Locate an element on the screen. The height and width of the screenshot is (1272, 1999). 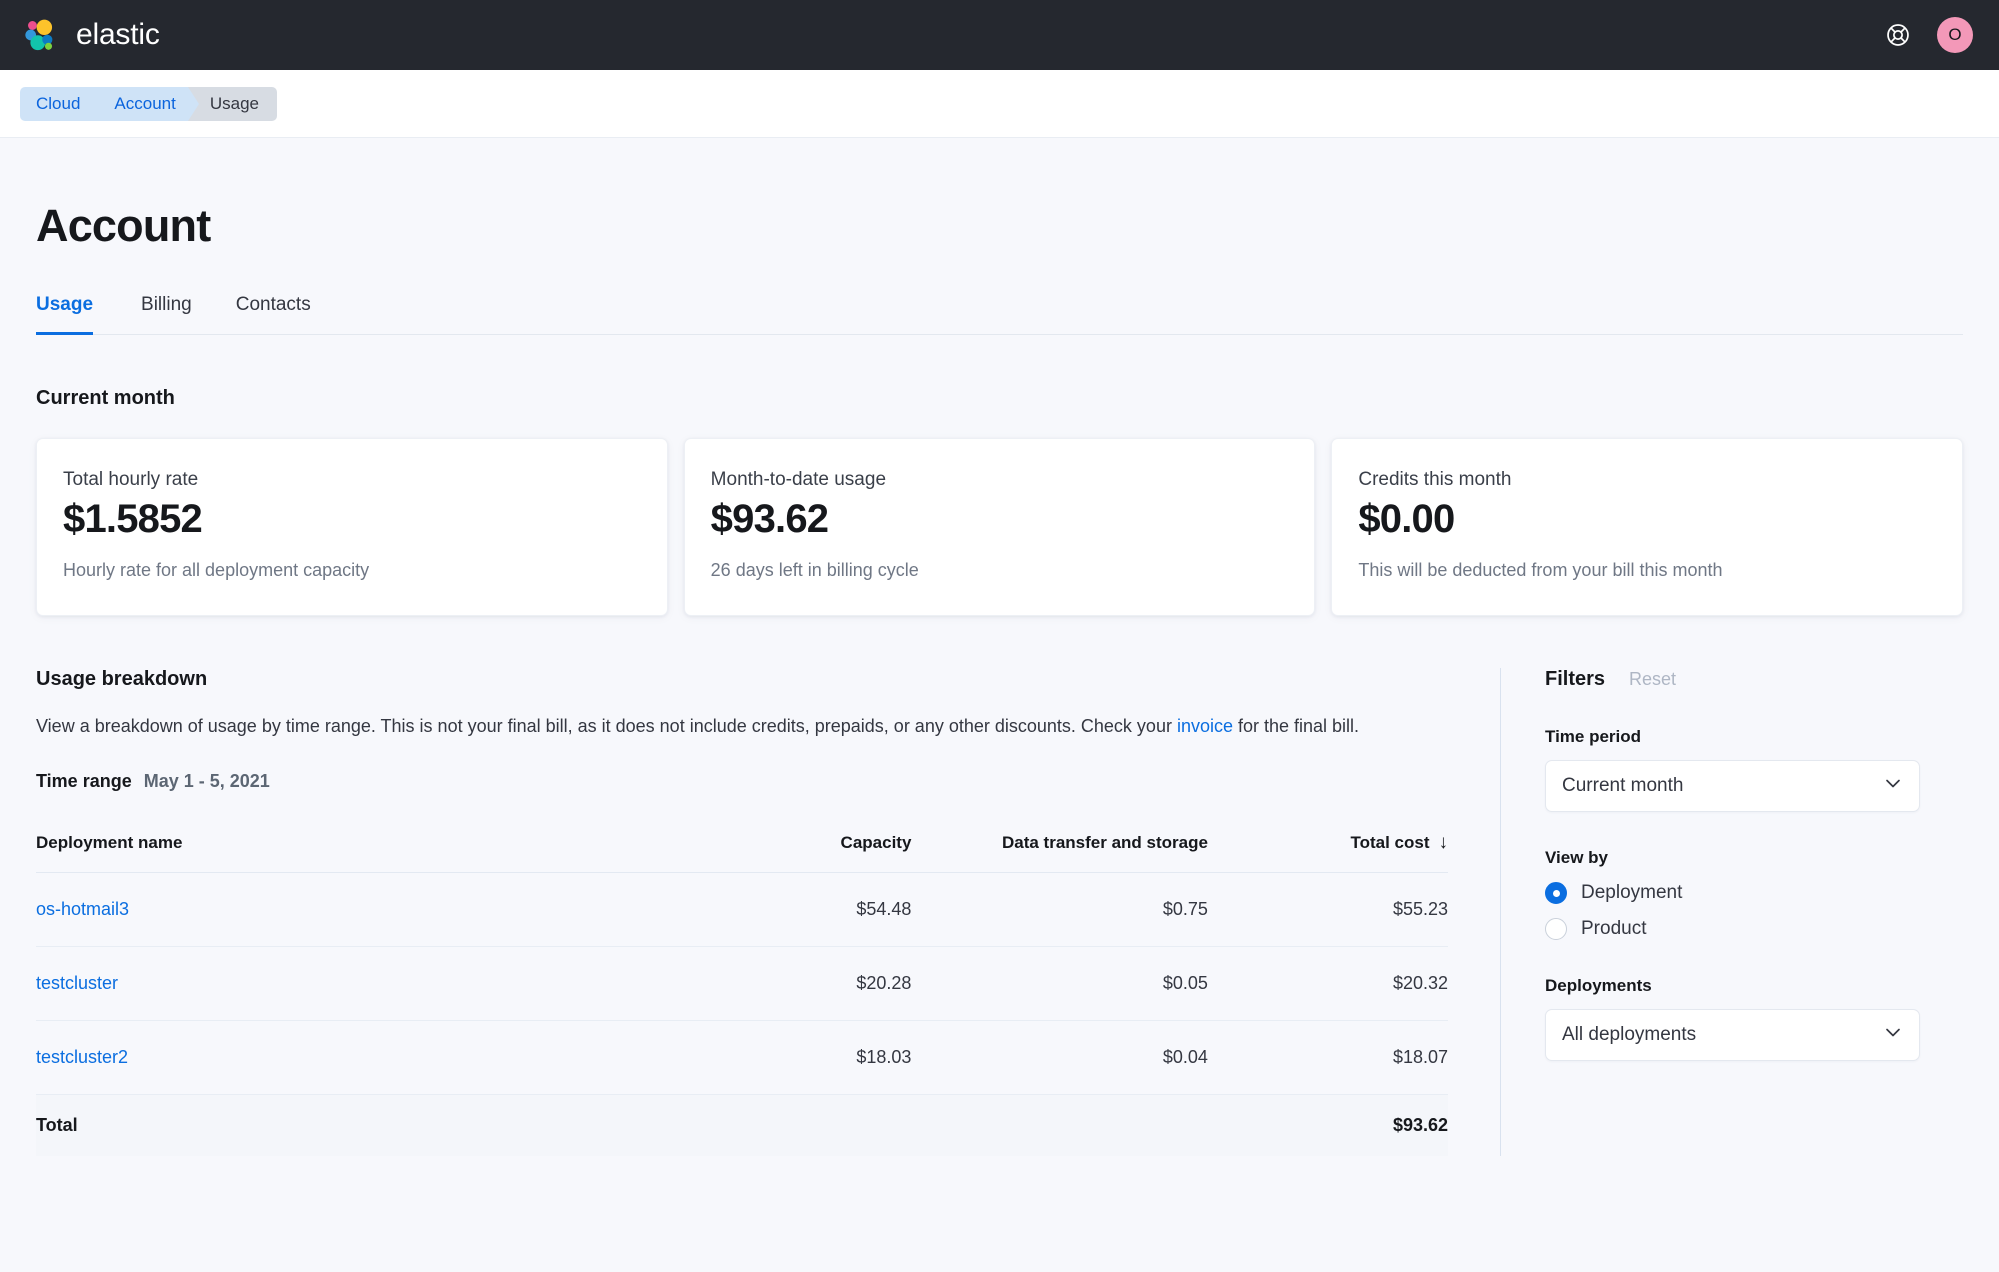
breadcrumb-label: Usage is located at coordinates (234, 103).